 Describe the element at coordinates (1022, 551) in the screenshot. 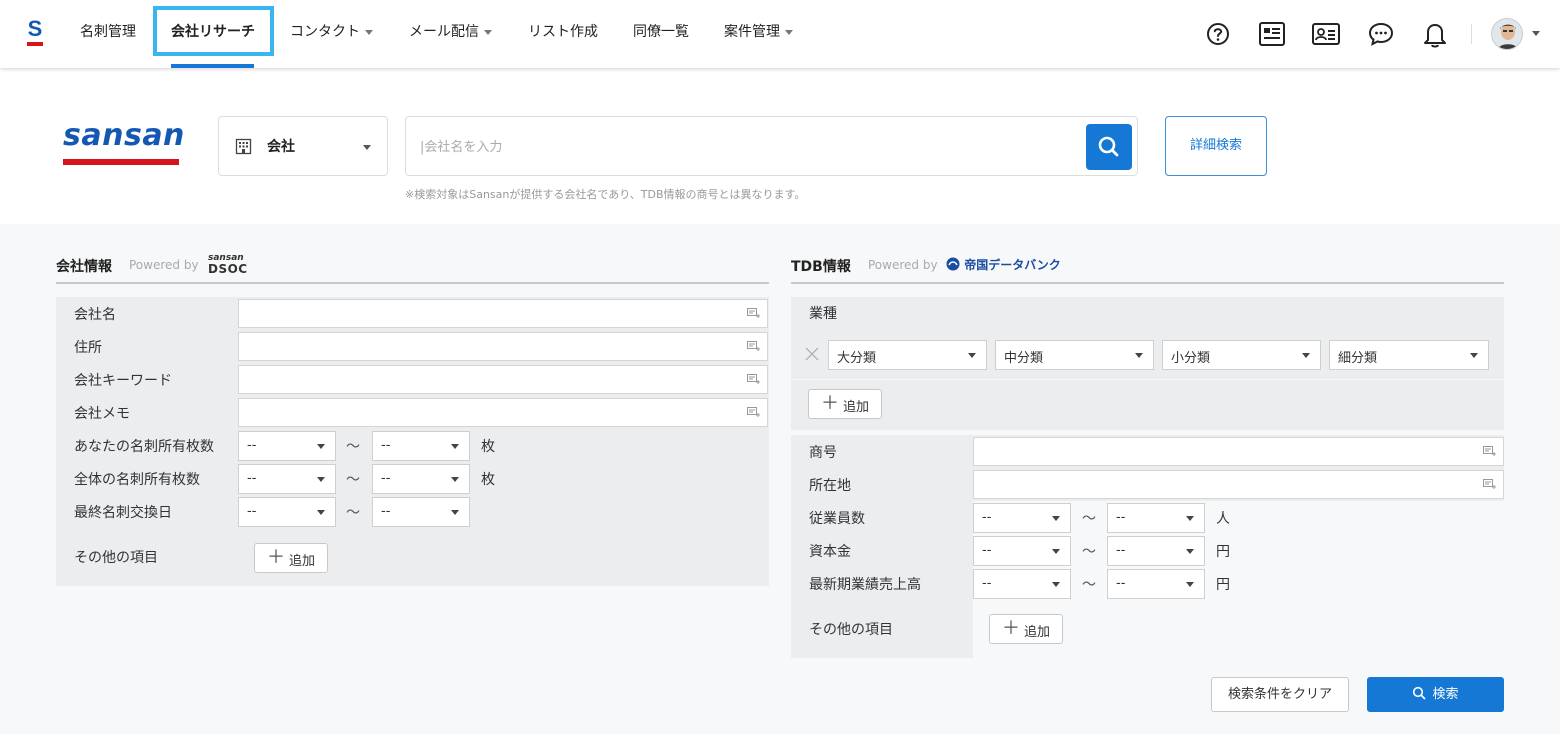

I see `capital-from-select: --` at that location.